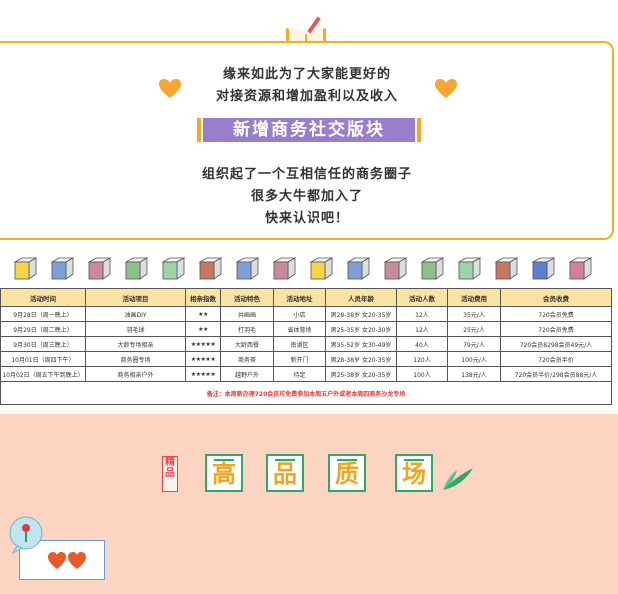 This screenshot has width=618, height=594. I want to click on section-banner: 新增商务社交版块, so click(309, 130).